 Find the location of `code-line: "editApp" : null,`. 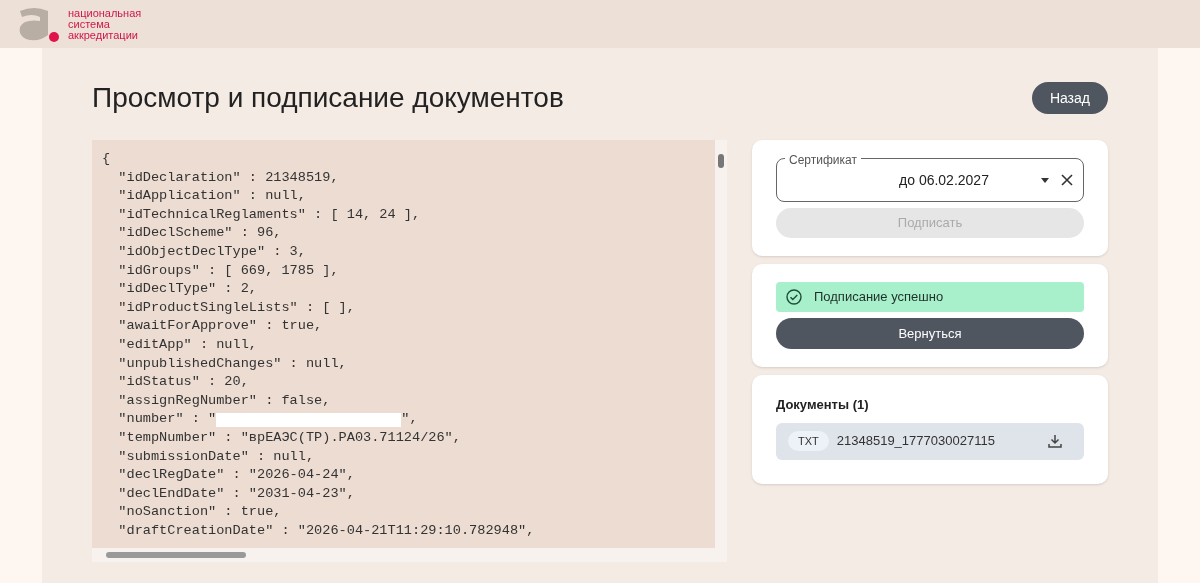

code-line: "editApp" : null, is located at coordinates (187, 344).